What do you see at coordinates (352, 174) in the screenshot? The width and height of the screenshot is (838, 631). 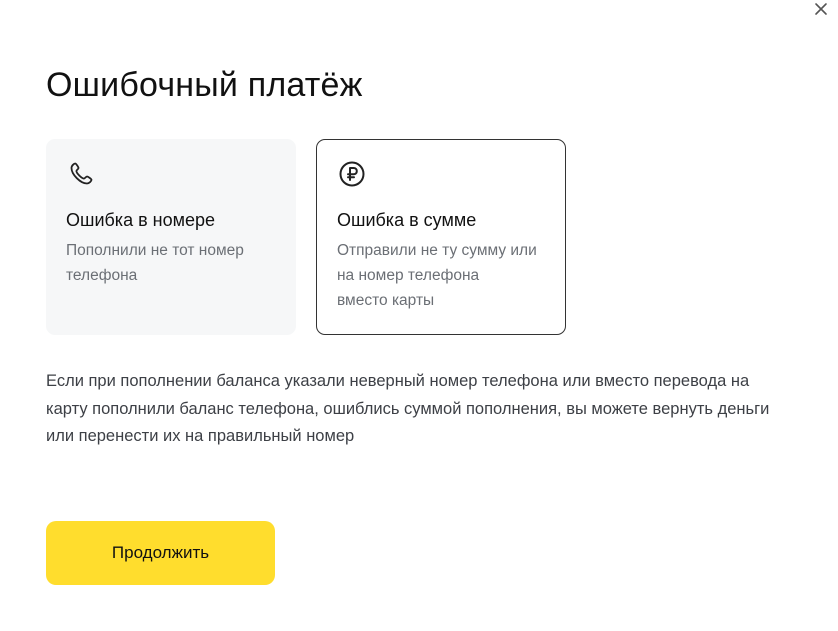 I see `ruble-icon` at bounding box center [352, 174].